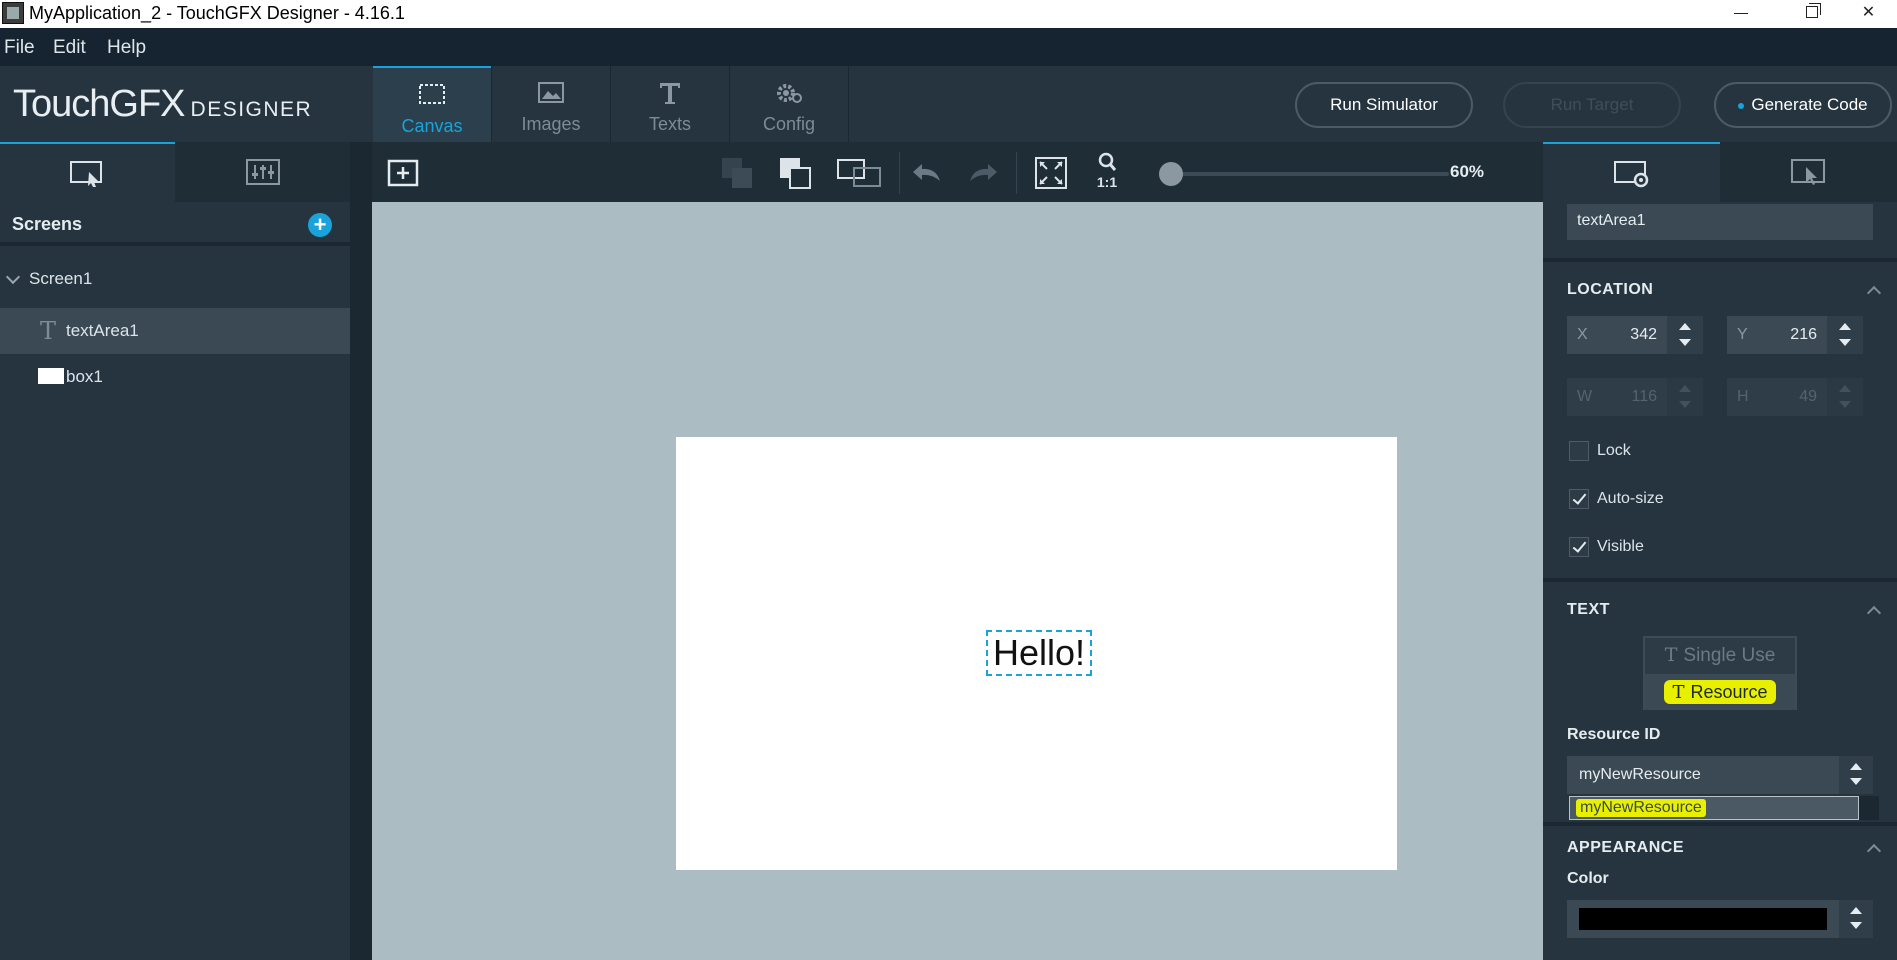 The width and height of the screenshot is (1897, 960). I want to click on fit-to-screen-icon, so click(1051, 173).